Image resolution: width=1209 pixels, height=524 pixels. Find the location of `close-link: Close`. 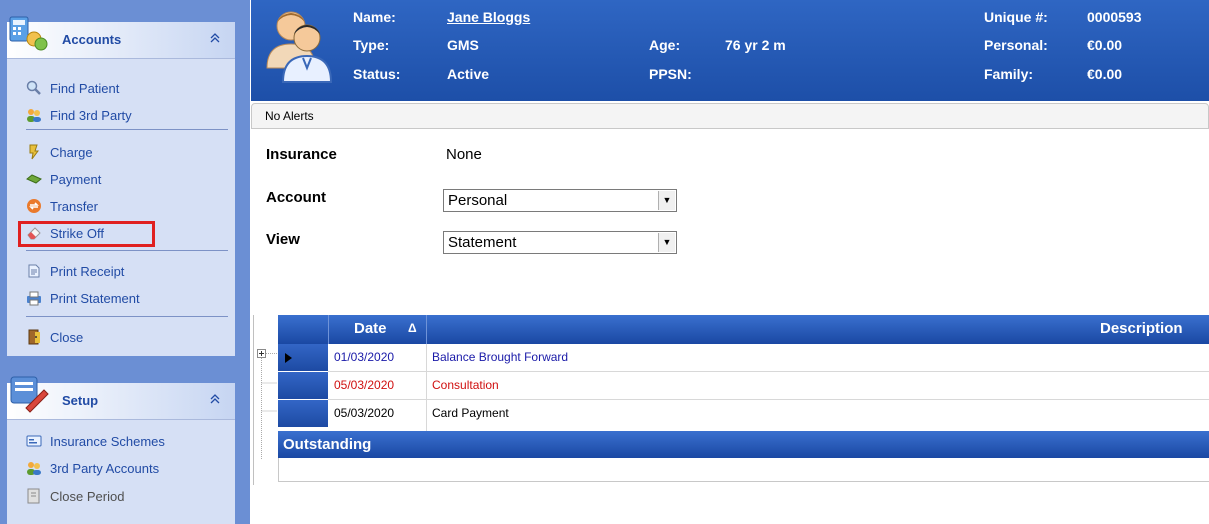

close-link: Close is located at coordinates (54, 337).